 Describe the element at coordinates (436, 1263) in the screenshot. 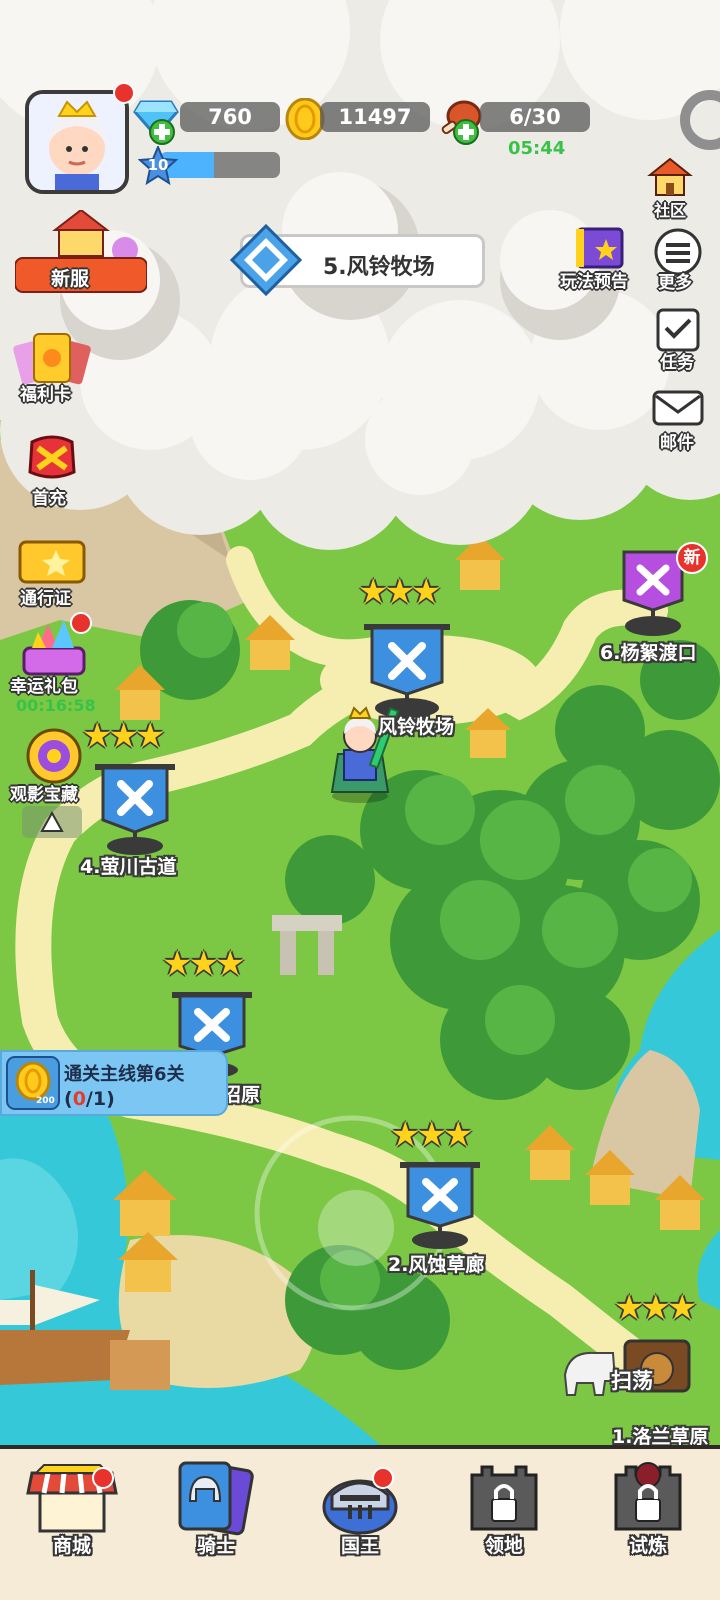

I see `stage-2-label: 2.风蚀草廊` at that location.